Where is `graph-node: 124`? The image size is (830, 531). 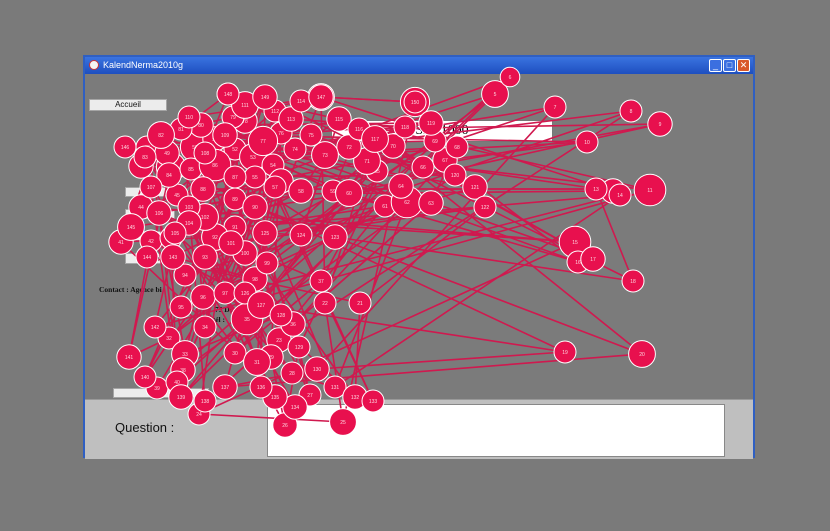 graph-node: 124 is located at coordinates (301, 235).